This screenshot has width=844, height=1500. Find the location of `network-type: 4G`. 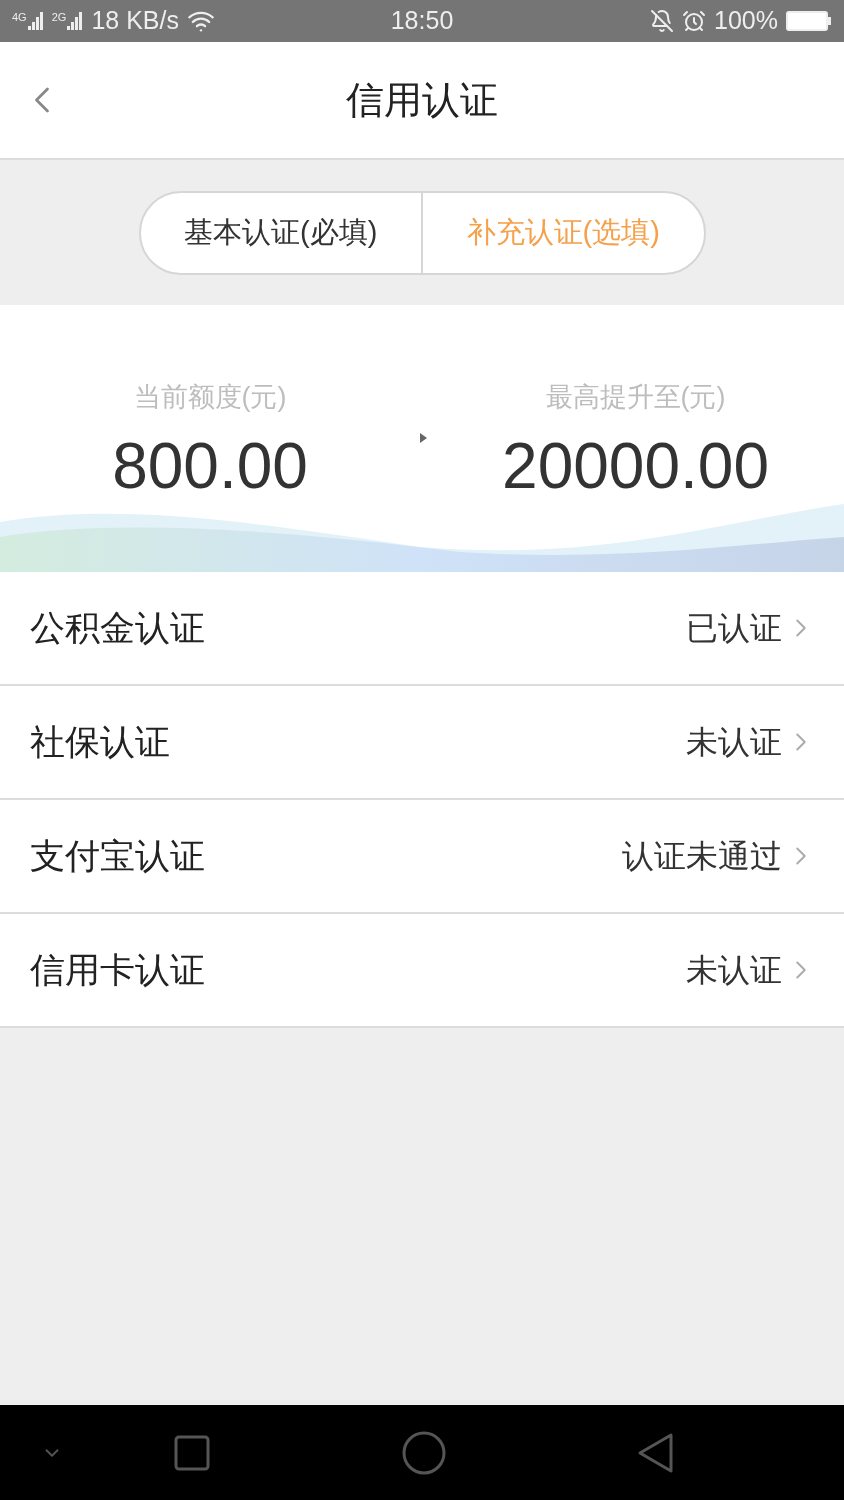

network-type: 4G is located at coordinates (19, 17).